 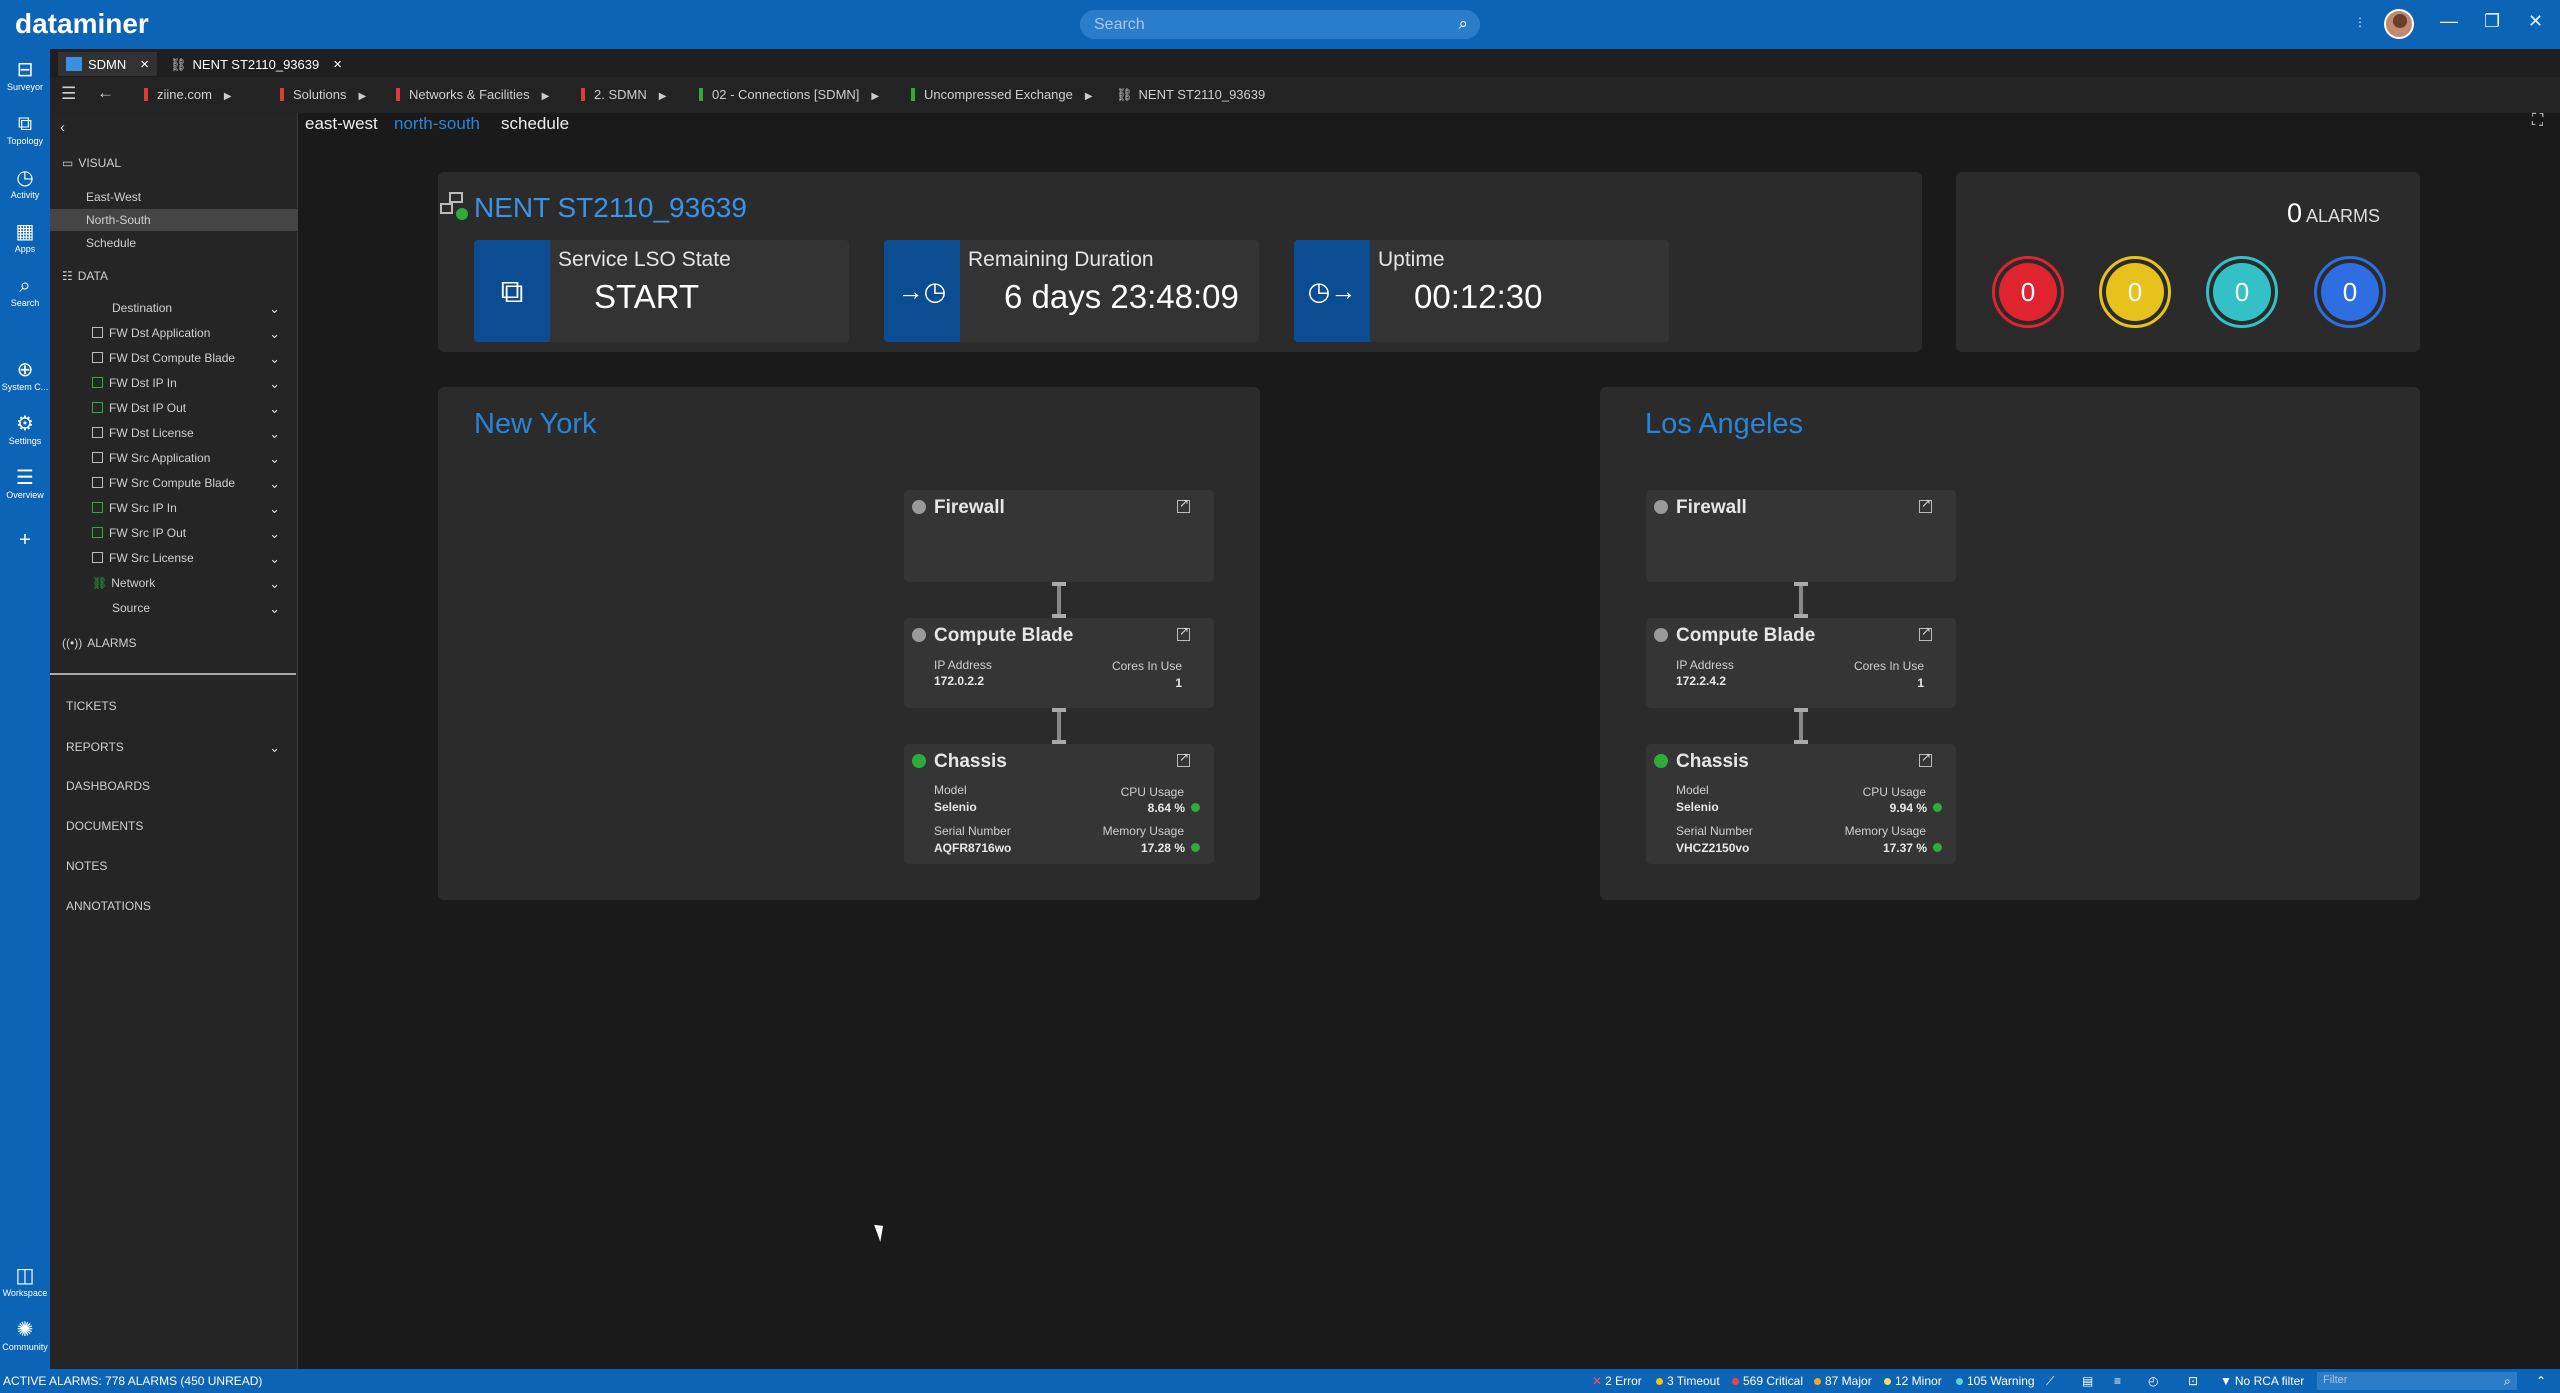 What do you see at coordinates (1767, 1381) in the screenshot?
I see `critical-count: 569 Critical` at bounding box center [1767, 1381].